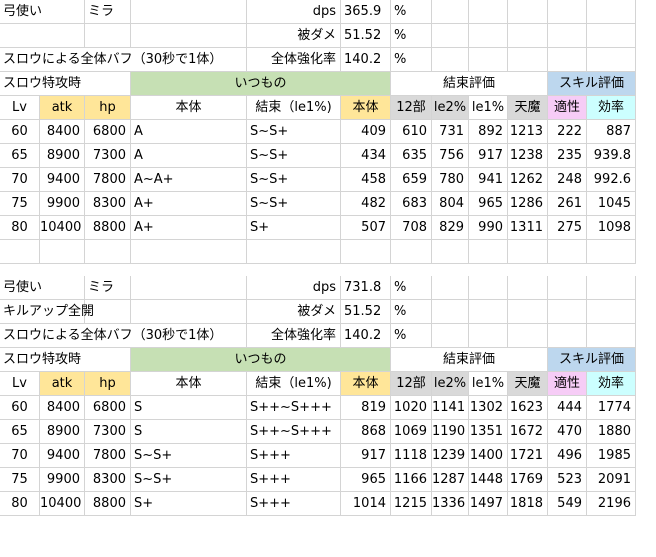 The width and height of the screenshot is (656, 557). Describe the element at coordinates (411, 132) in the screenshot. I see `table-cell: 610` at that location.